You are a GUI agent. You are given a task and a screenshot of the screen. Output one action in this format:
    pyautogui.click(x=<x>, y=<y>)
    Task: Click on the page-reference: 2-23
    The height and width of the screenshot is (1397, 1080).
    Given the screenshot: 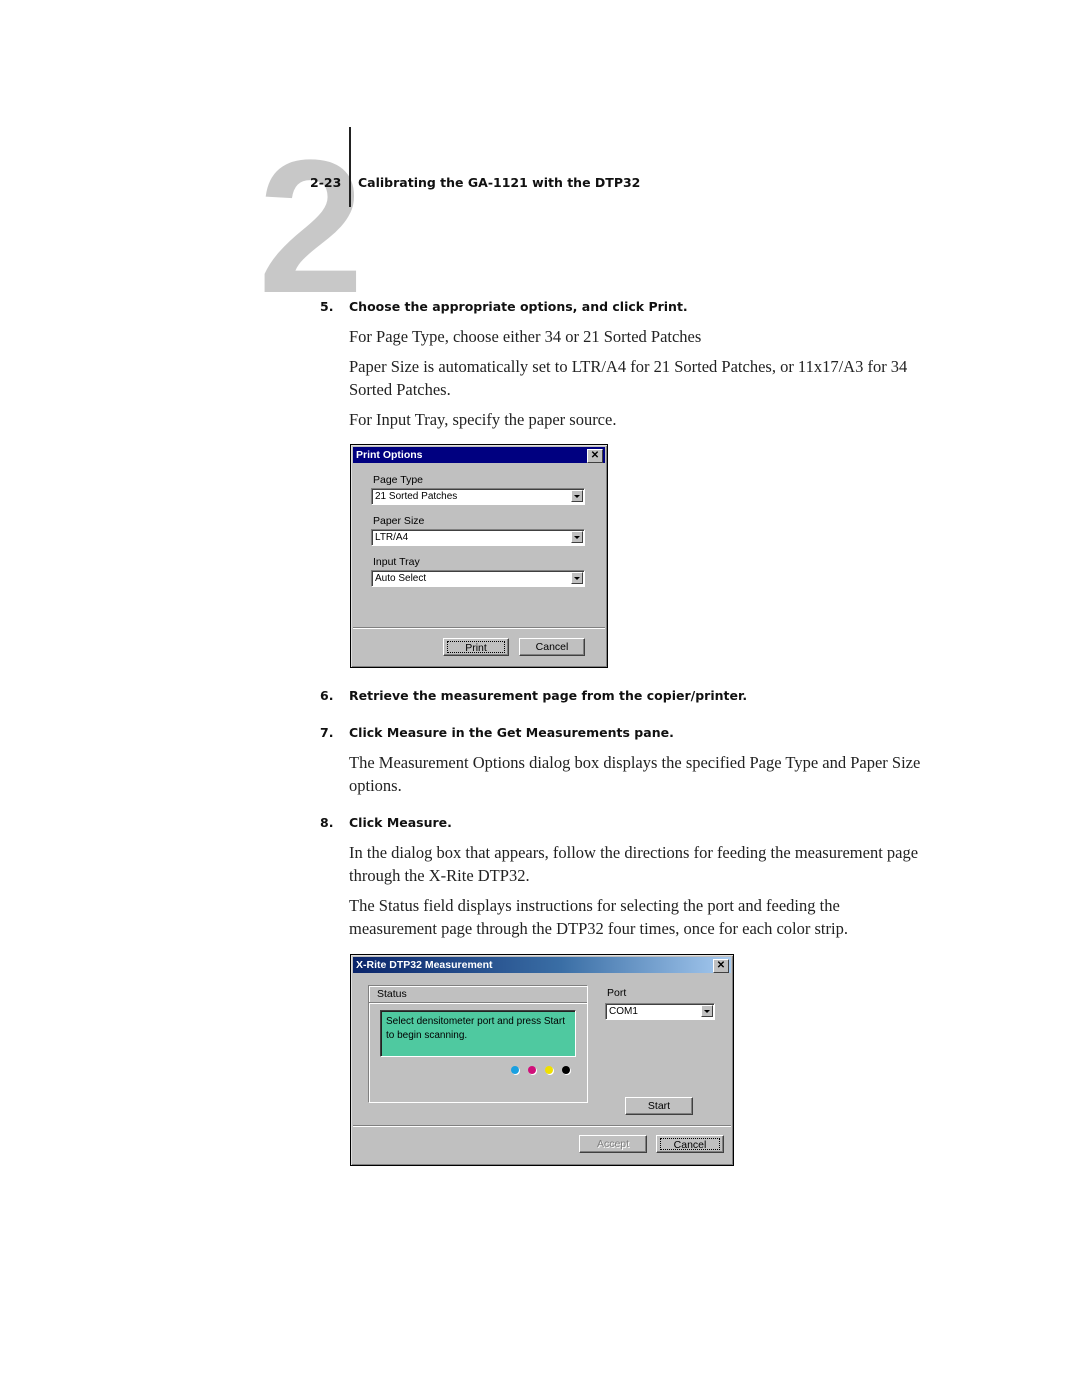 What is the action you would take?
    pyautogui.click(x=326, y=182)
    